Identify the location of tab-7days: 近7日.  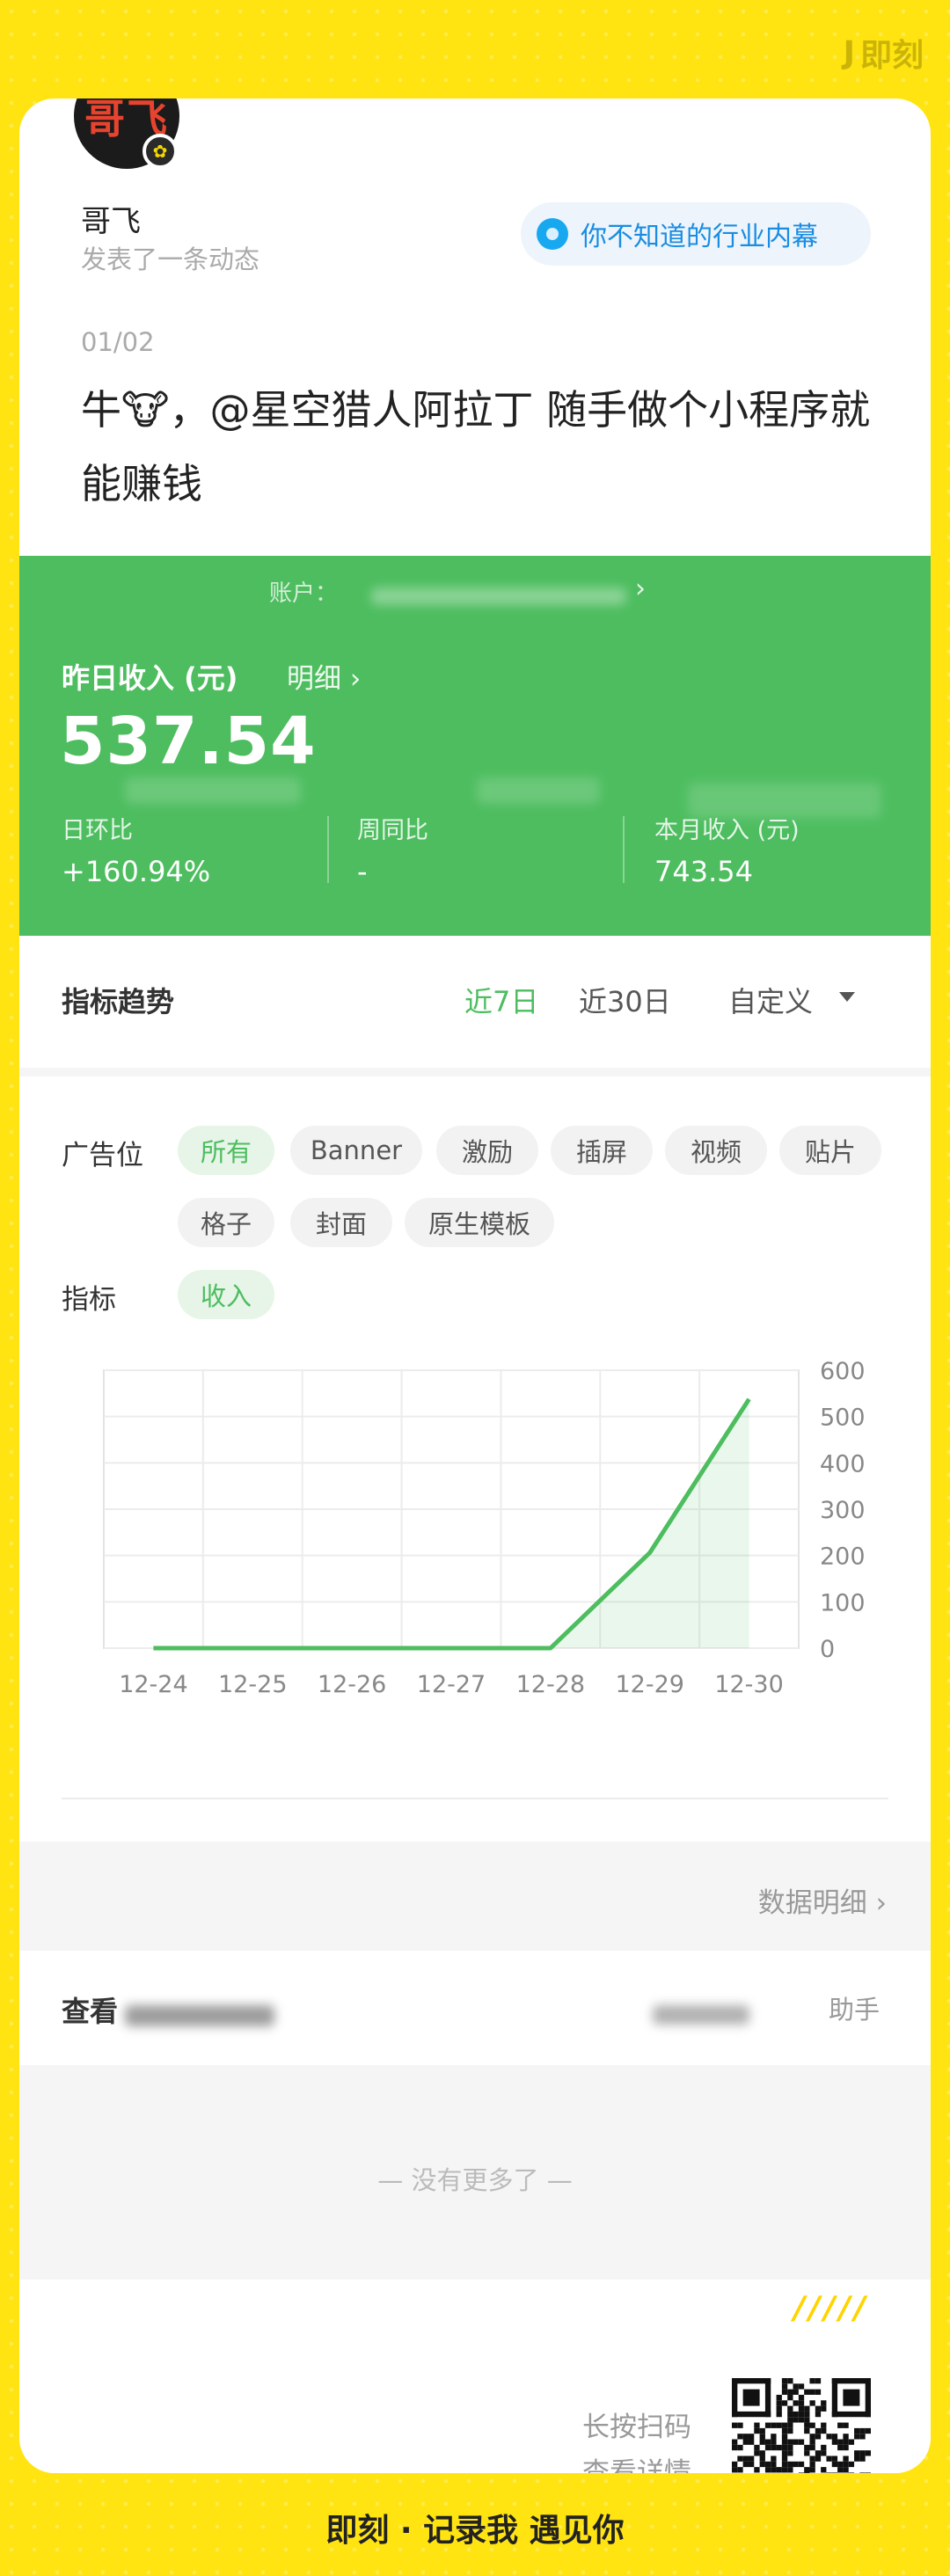
(501, 1000).